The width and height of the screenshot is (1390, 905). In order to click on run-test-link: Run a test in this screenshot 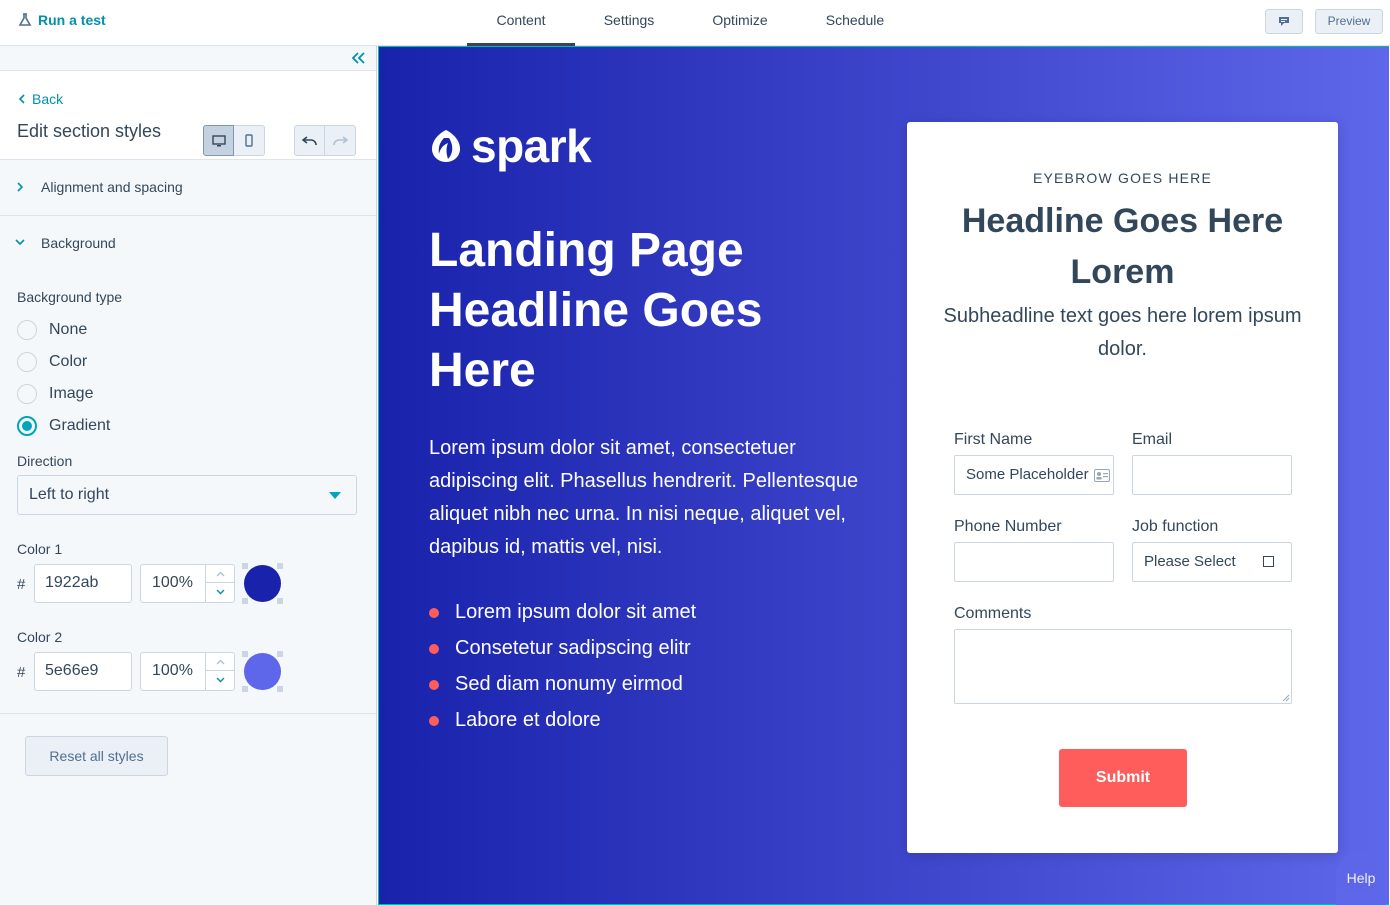, I will do `click(62, 20)`.